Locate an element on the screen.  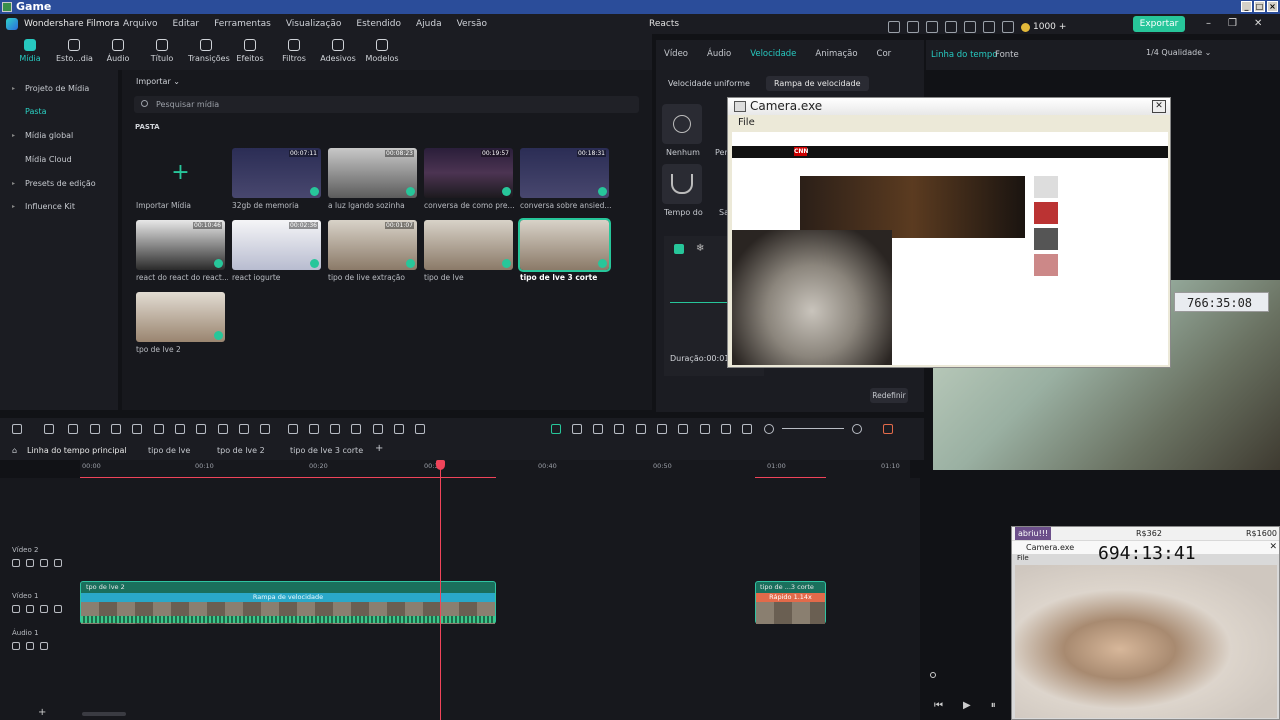
tab-midia: Mídia is located at coordinates (30, 52).